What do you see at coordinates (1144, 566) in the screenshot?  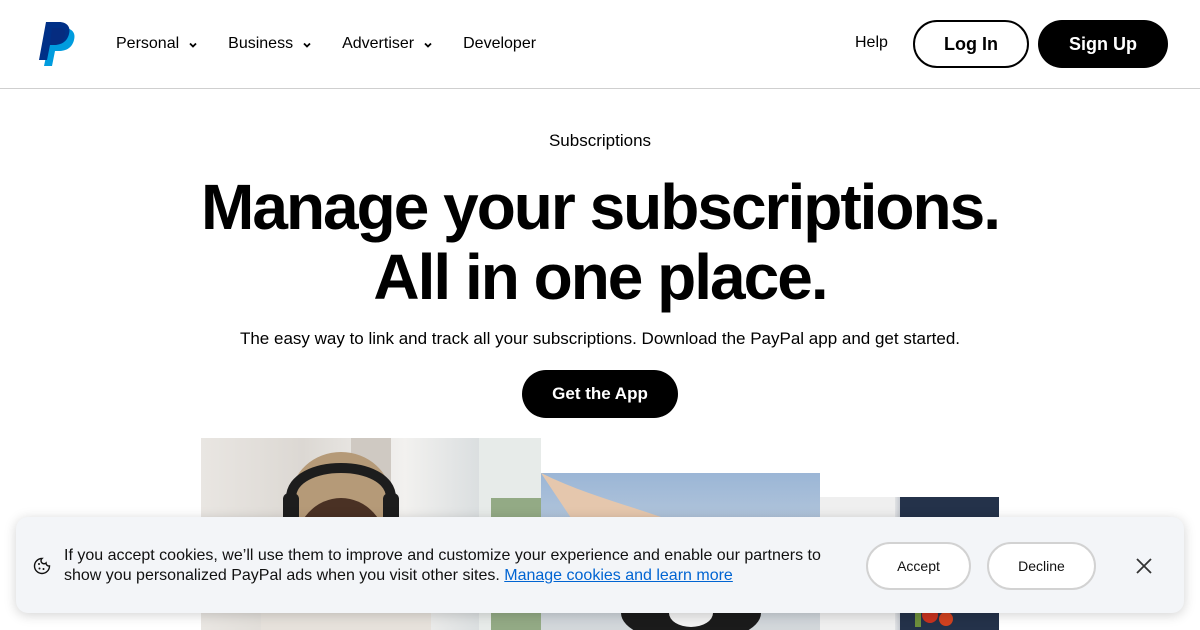 I see `close-icon` at bounding box center [1144, 566].